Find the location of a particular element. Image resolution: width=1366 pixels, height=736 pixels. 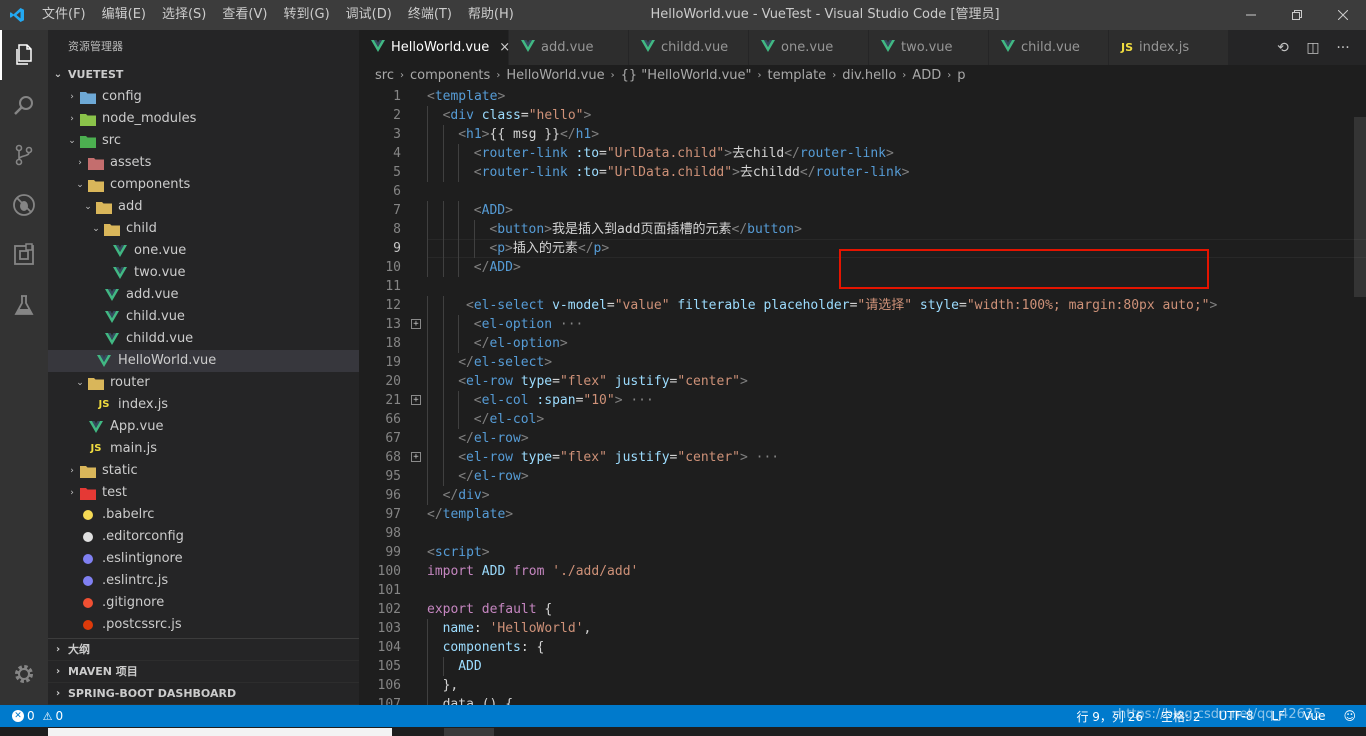

code-line: 20 <el-row type="flex" justify="center"> is located at coordinates (862, 381).